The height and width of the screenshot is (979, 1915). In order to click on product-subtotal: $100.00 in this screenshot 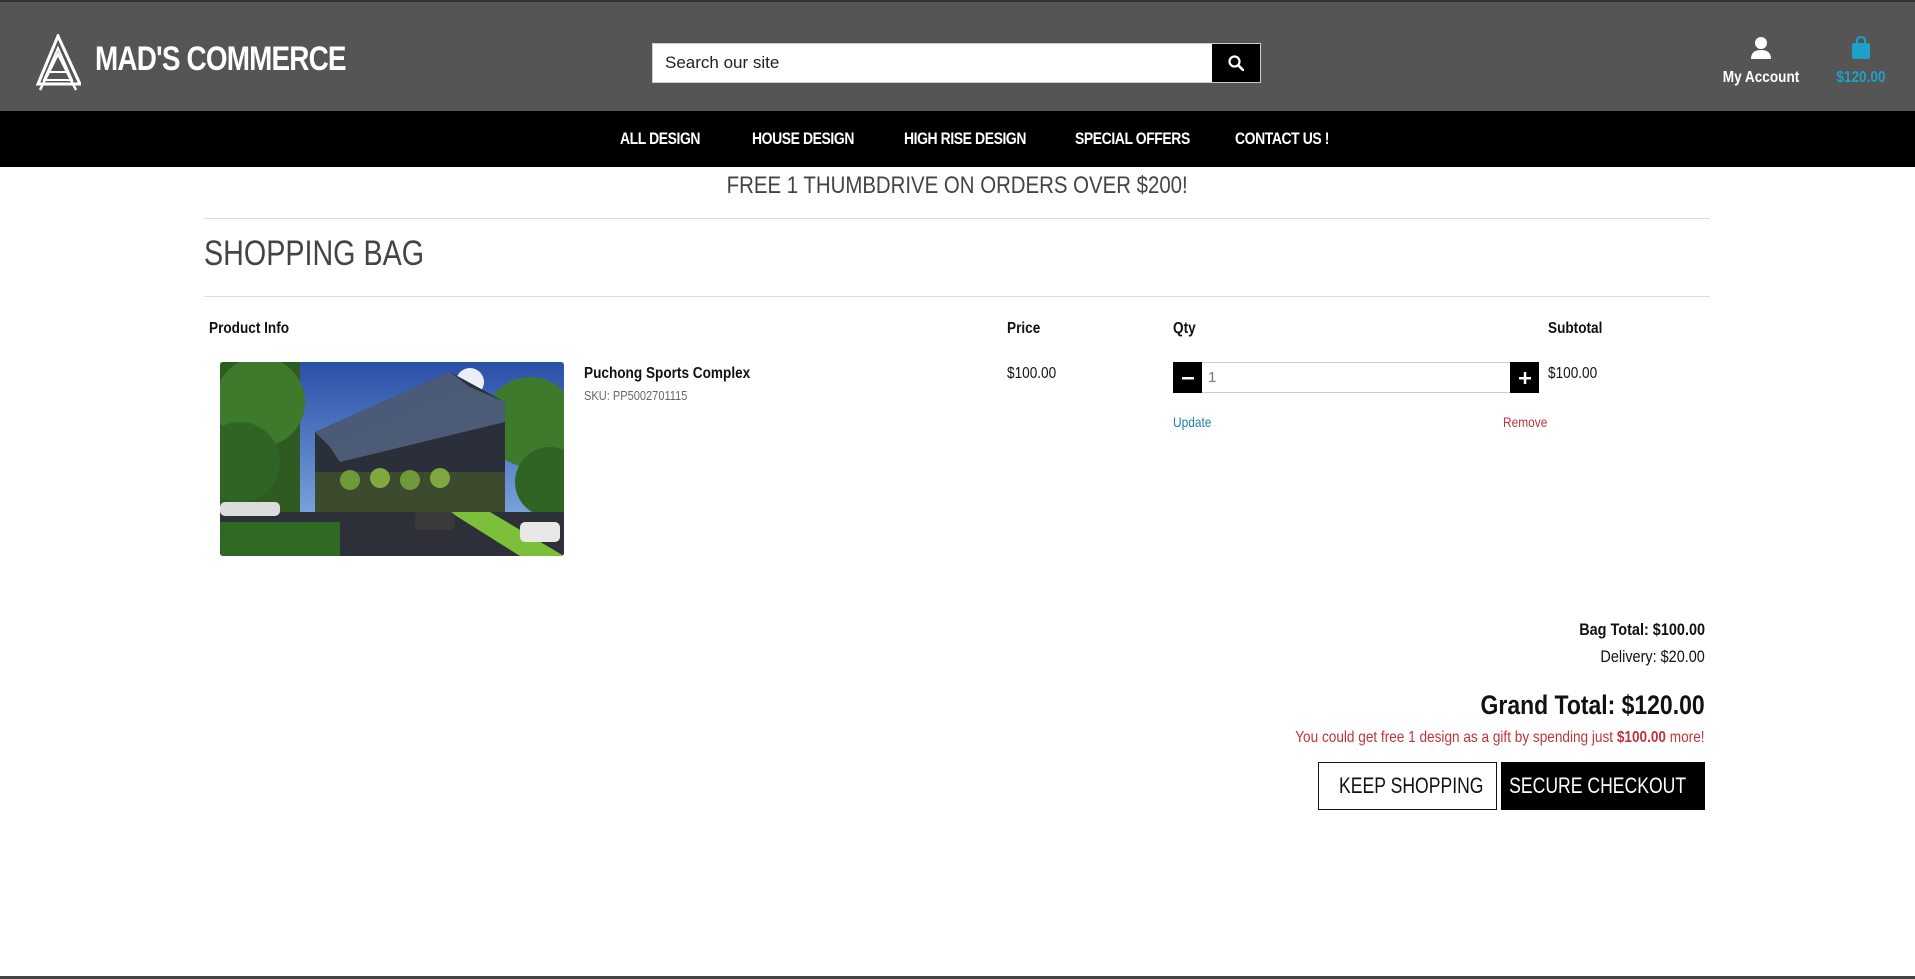, I will do `click(1573, 373)`.